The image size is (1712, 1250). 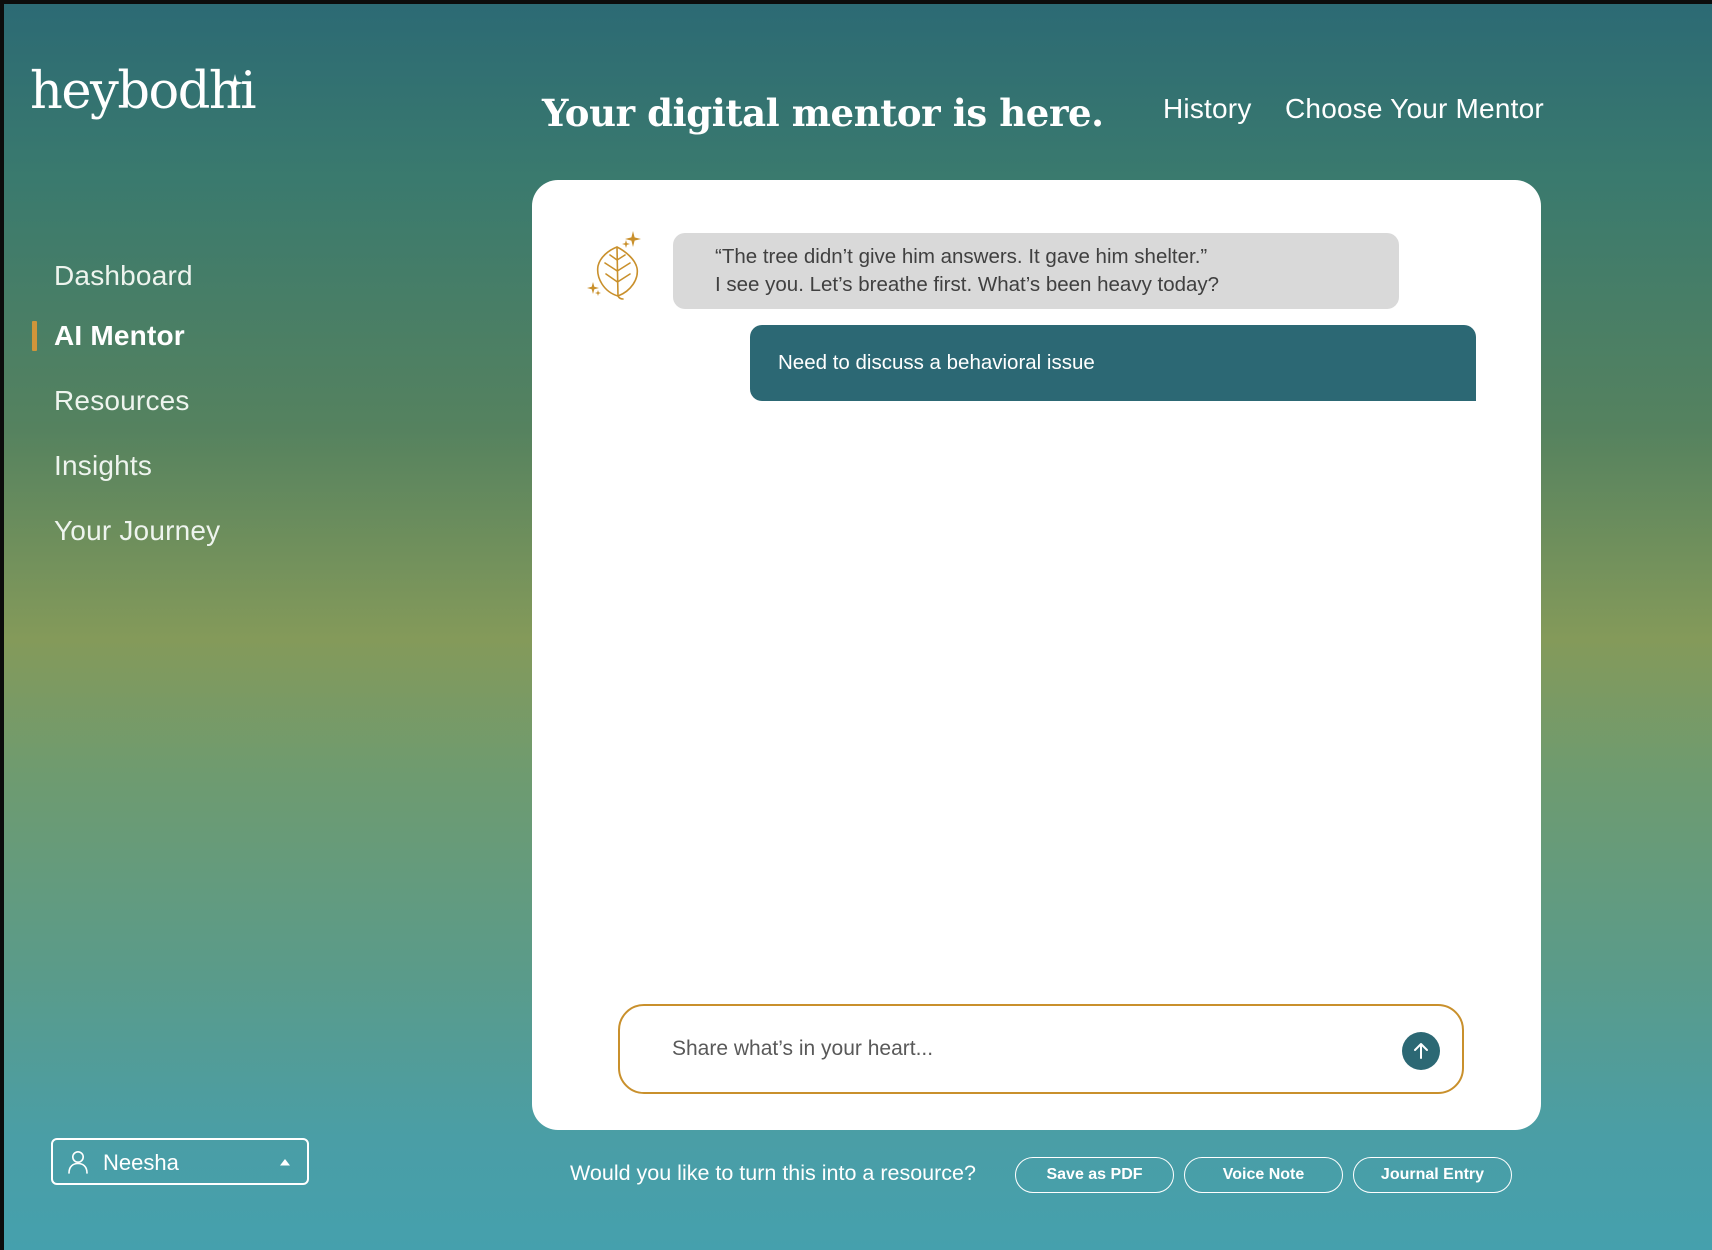 What do you see at coordinates (1022, 1049) in the screenshot?
I see `message-input` at bounding box center [1022, 1049].